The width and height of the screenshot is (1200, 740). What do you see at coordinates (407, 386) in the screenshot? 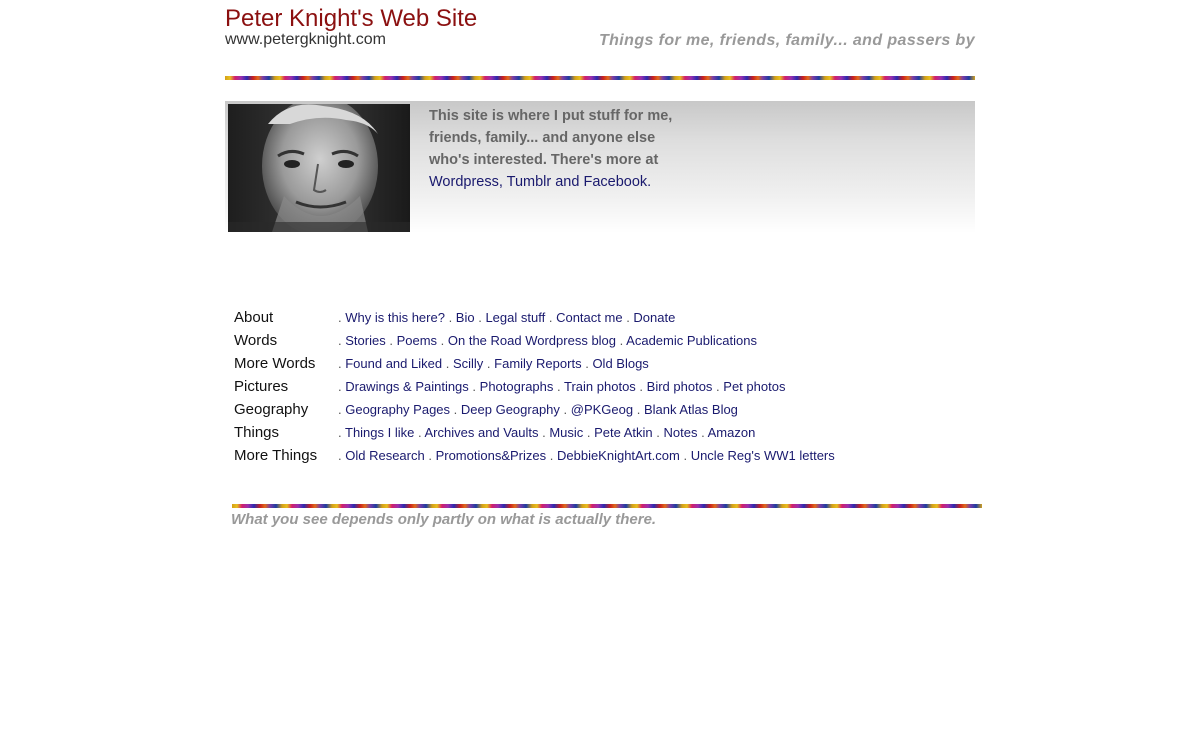
I see `nav-link: Drawings & Paintings` at bounding box center [407, 386].